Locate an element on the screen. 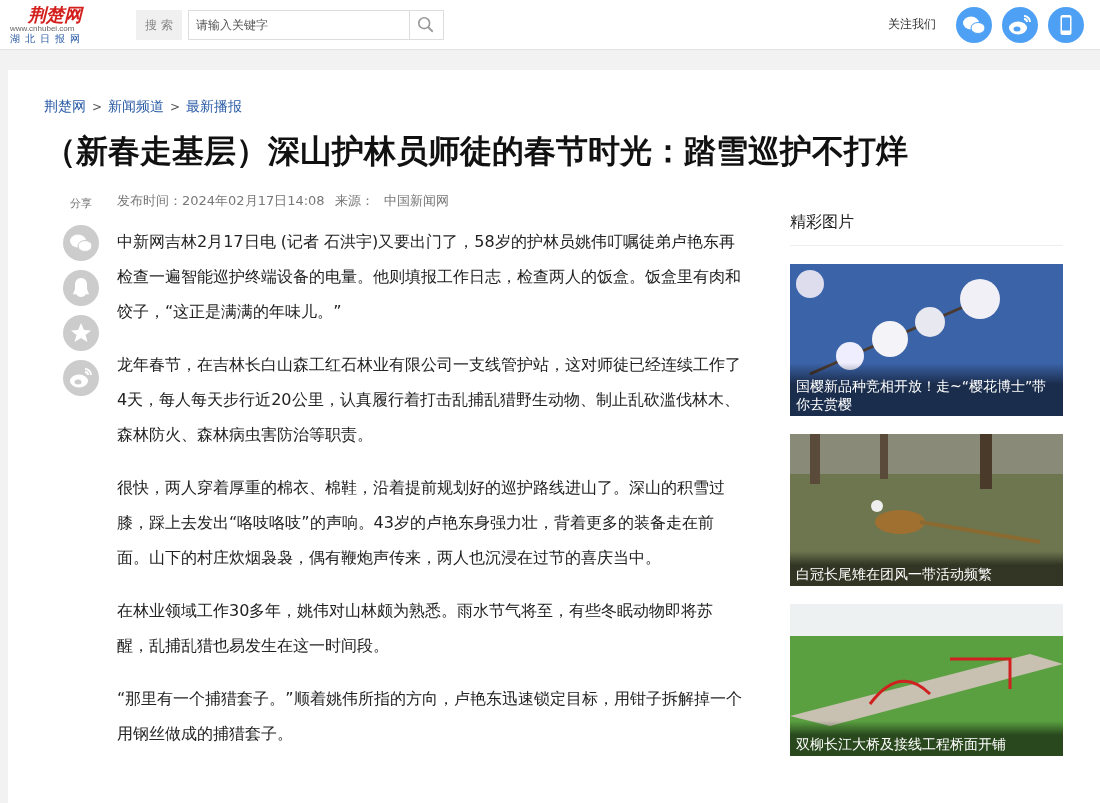 The height and width of the screenshot is (803, 1100). article-paragraph: 中新网吉林2月17日电 (记者 石洪宇)又要出门了，58岁的护林员姚伟叮嘱徒弟卢艳东再检查一遍智能巡护终端设备的电量。他则填报工作日志，检查两人的饭盒。饭盒里有肉和饺子，“这正是满满的年味儿。” is located at coordinates (429, 277).